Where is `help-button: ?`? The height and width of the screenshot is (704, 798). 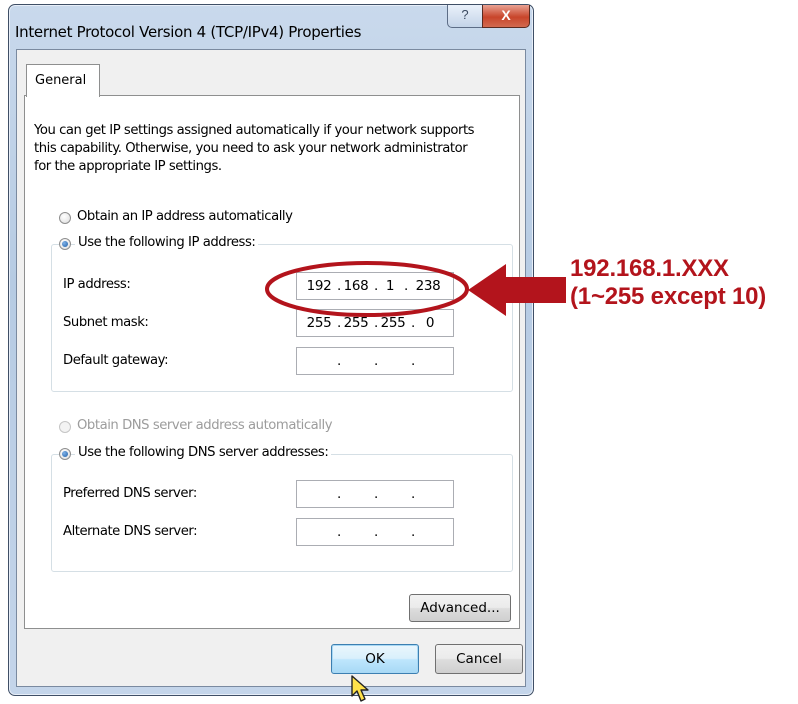 help-button: ? is located at coordinates (465, 16).